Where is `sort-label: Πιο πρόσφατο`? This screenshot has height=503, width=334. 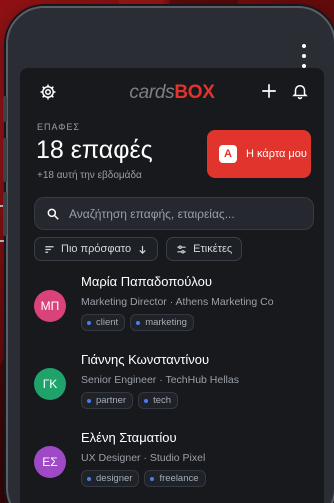 sort-label: Πιο πρόσφατο is located at coordinates (96, 249).